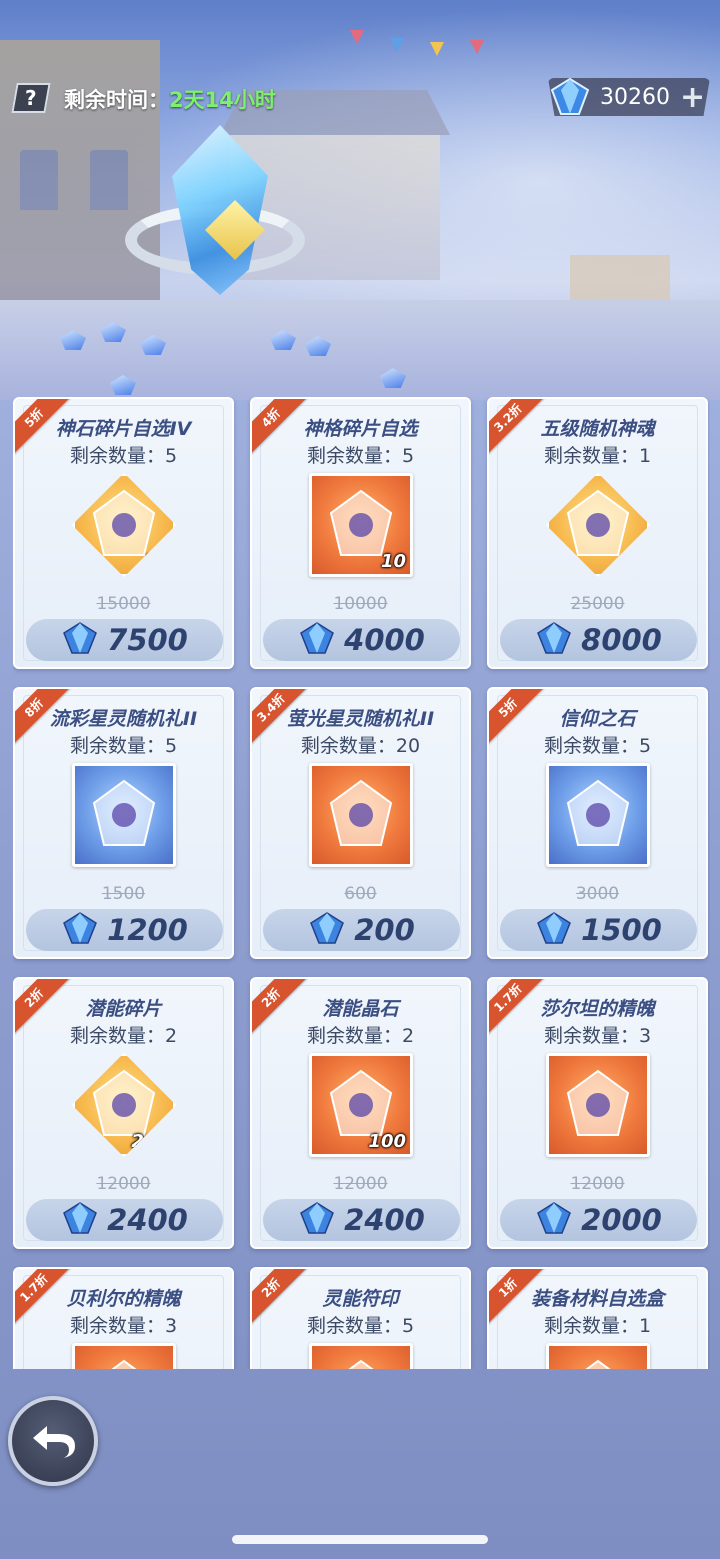 This screenshot has width=720, height=1559. Describe the element at coordinates (360, 1539) in the screenshot. I see `home-indicator` at that location.